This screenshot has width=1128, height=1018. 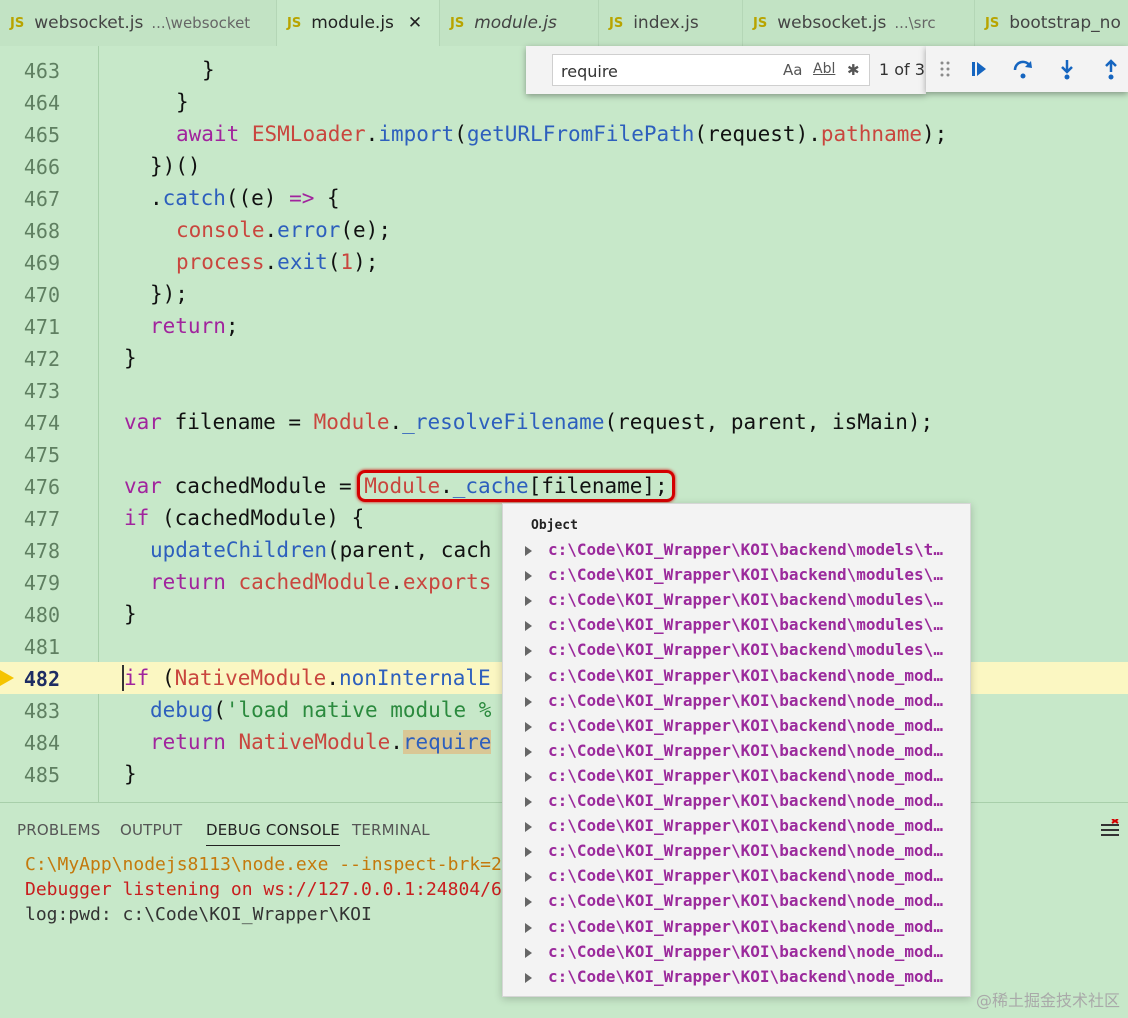 What do you see at coordinates (564, 358) in the screenshot?
I see `code-line: 472 }` at bounding box center [564, 358].